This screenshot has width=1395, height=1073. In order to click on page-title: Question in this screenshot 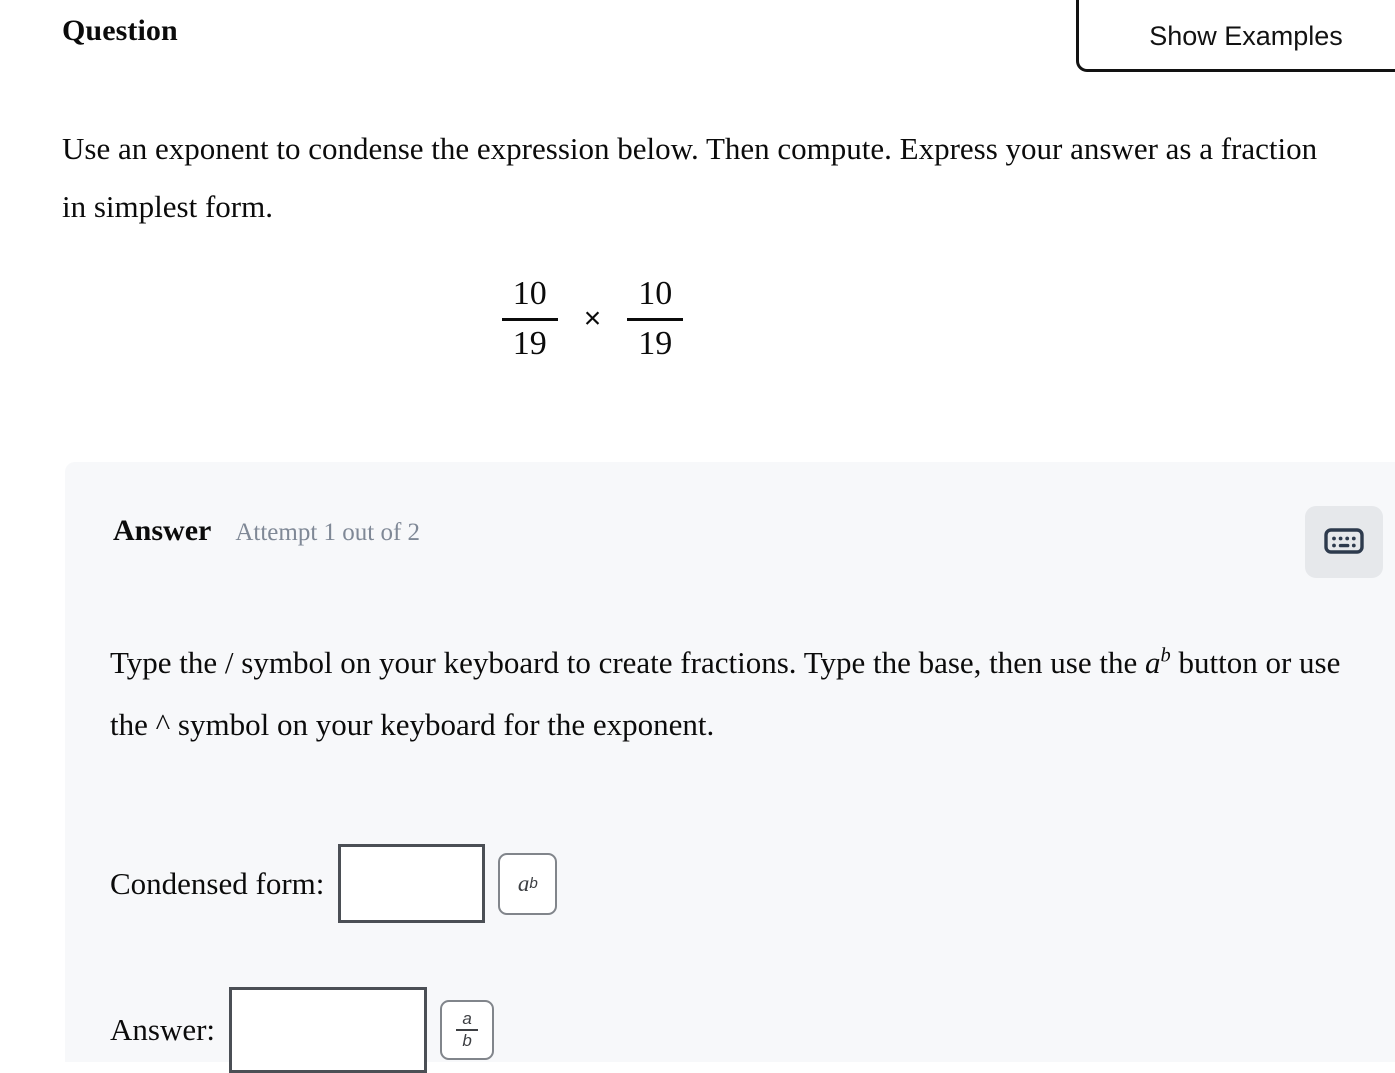, I will do `click(120, 30)`.